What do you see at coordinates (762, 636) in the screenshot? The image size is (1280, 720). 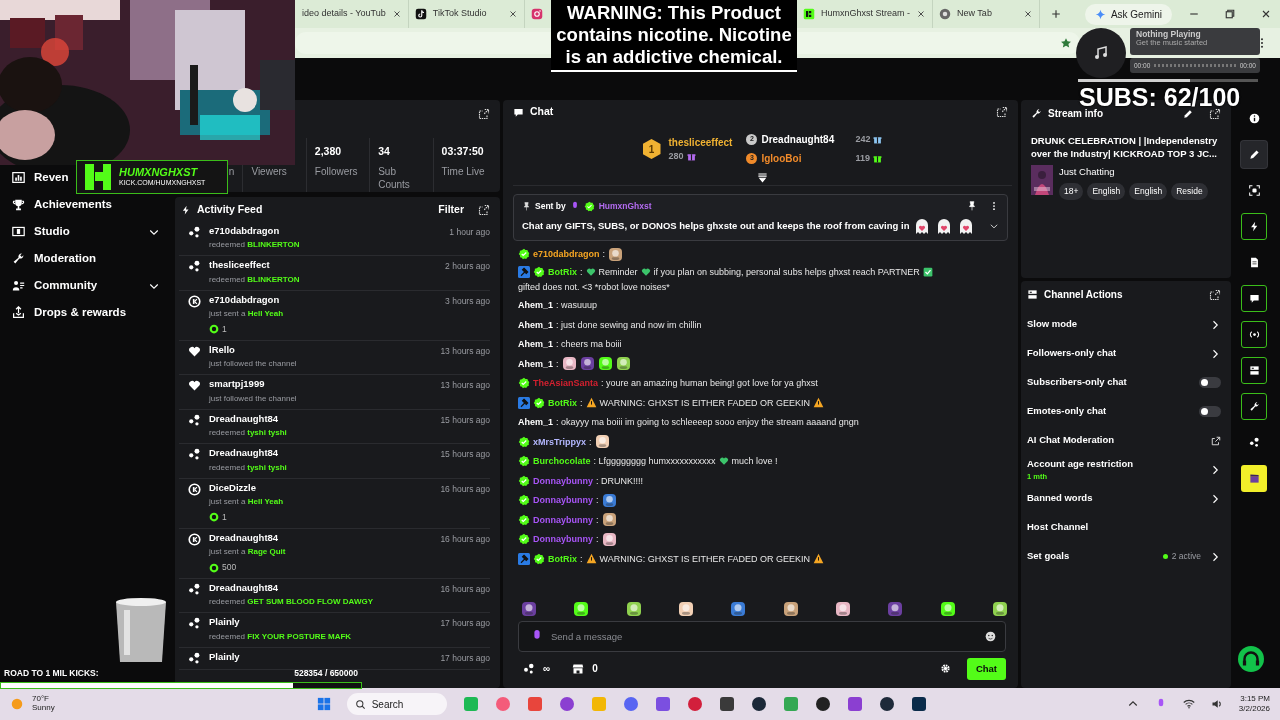 I see `message-input: Send a message` at bounding box center [762, 636].